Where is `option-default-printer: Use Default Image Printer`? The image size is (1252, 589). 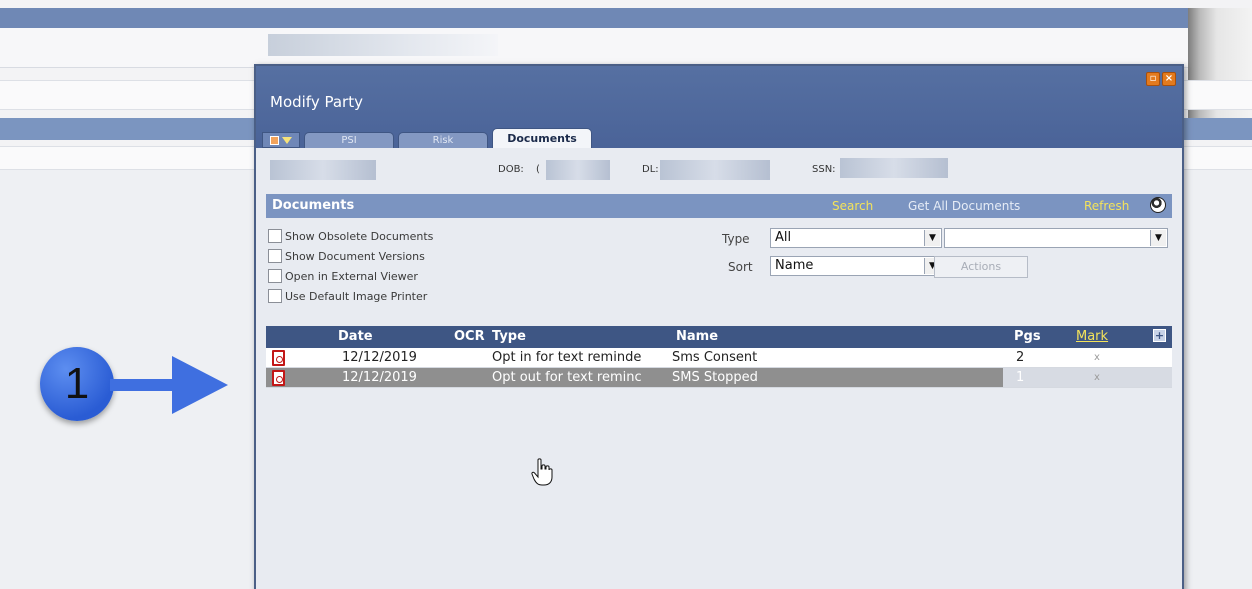 option-default-printer: Use Default Image Printer is located at coordinates (347, 296).